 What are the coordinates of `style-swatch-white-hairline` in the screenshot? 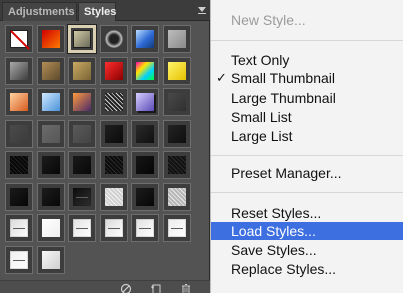 It's located at (177, 228).